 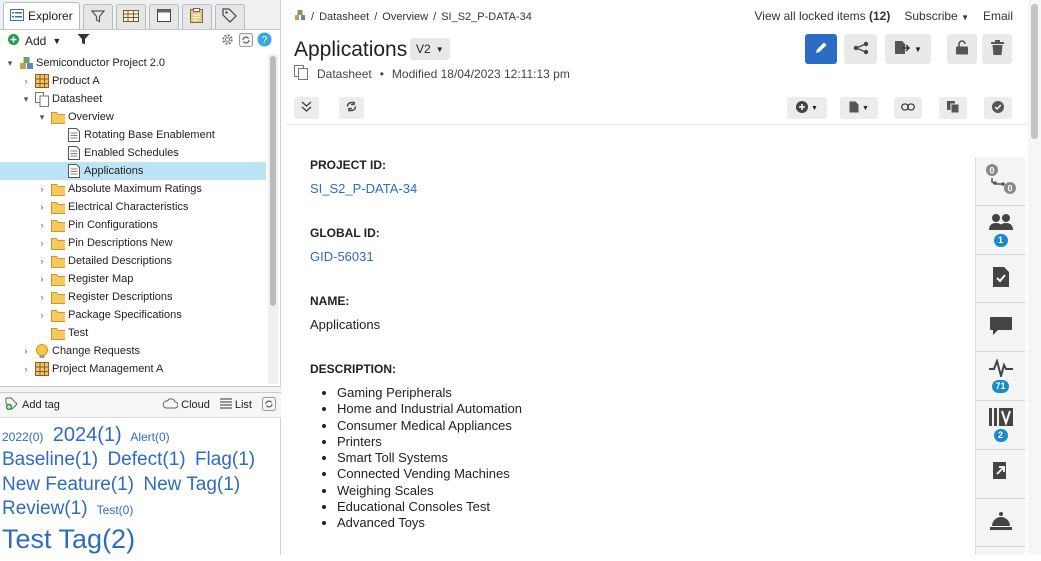 I want to click on tree-item: ▾ Semiconductor Project 2.0, so click(x=133, y=63).